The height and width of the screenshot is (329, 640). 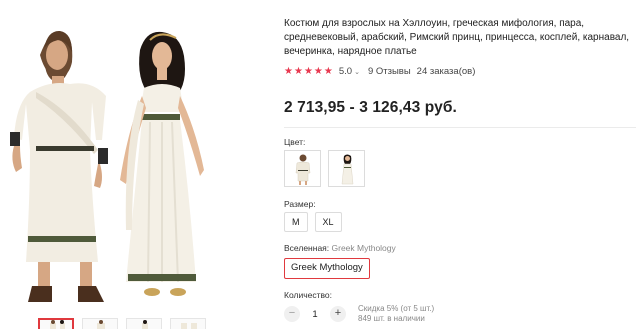 I want to click on rating-row: ★ ★ ★ ★ ★ 5.0 ⌄ 9 Отзывы 24 заказа(ов), so click(x=379, y=71).